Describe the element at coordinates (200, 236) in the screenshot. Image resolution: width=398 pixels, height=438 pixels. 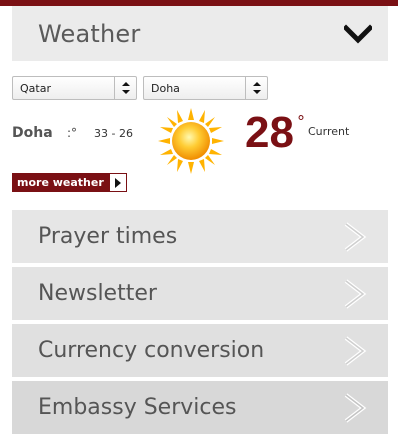
I see `menu-item-prayer-times: Prayer times` at that location.